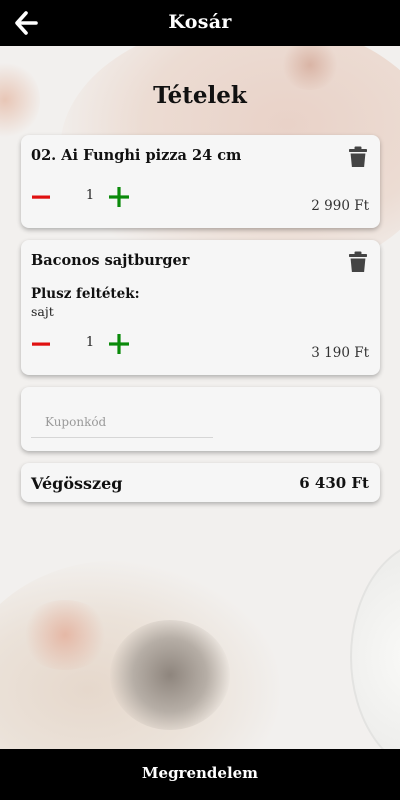 The width and height of the screenshot is (400, 800). What do you see at coordinates (77, 483) in the screenshot?
I see `total-label: Végösszeg` at bounding box center [77, 483].